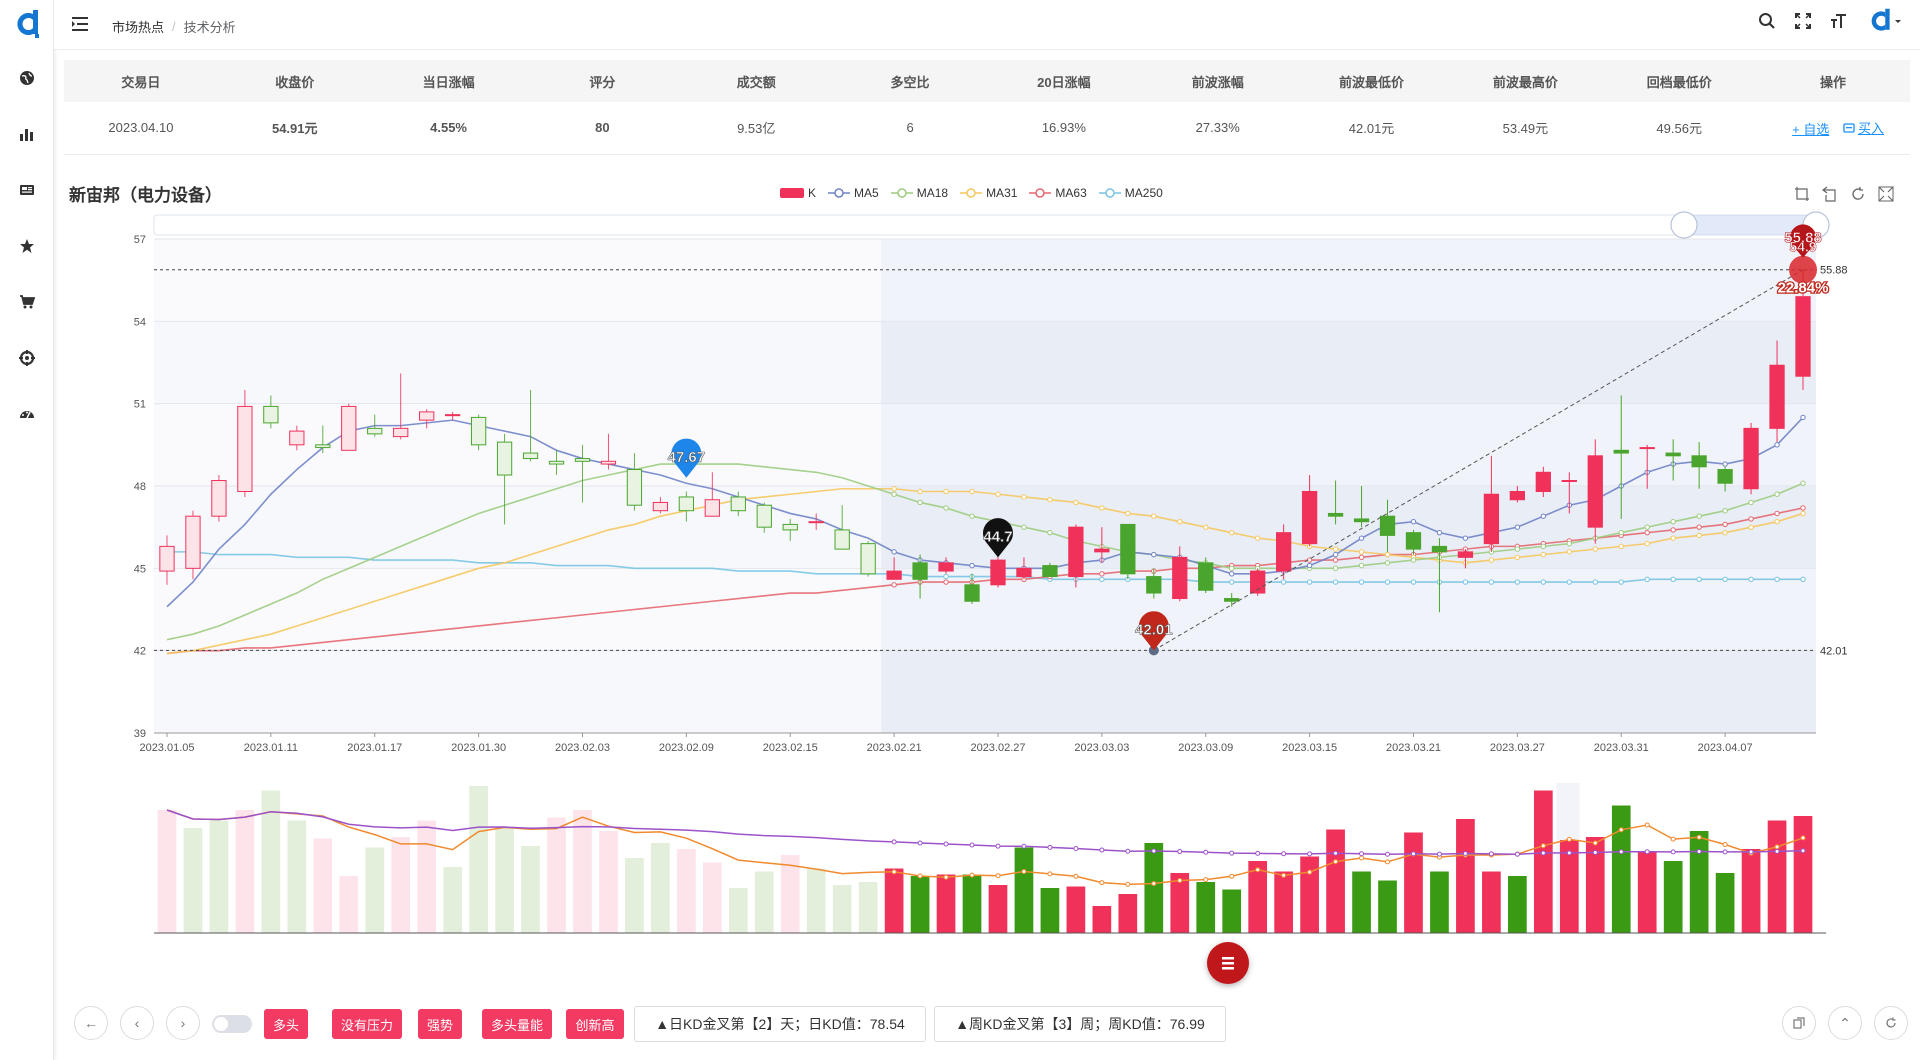 This screenshot has height=1060, width=1920. I want to click on col-header: 当日涨幅, so click(448, 81).